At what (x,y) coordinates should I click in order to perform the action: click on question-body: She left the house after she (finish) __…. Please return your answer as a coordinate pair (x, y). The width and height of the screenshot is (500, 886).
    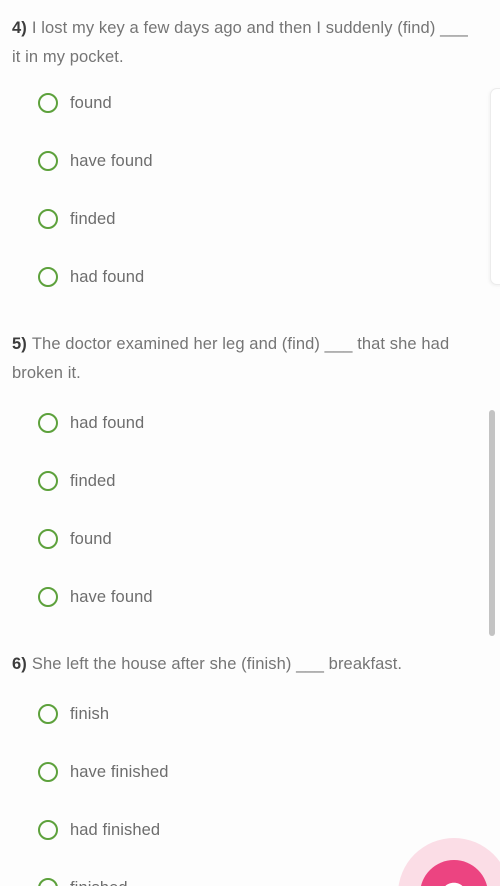
    Looking at the image, I should click on (217, 664).